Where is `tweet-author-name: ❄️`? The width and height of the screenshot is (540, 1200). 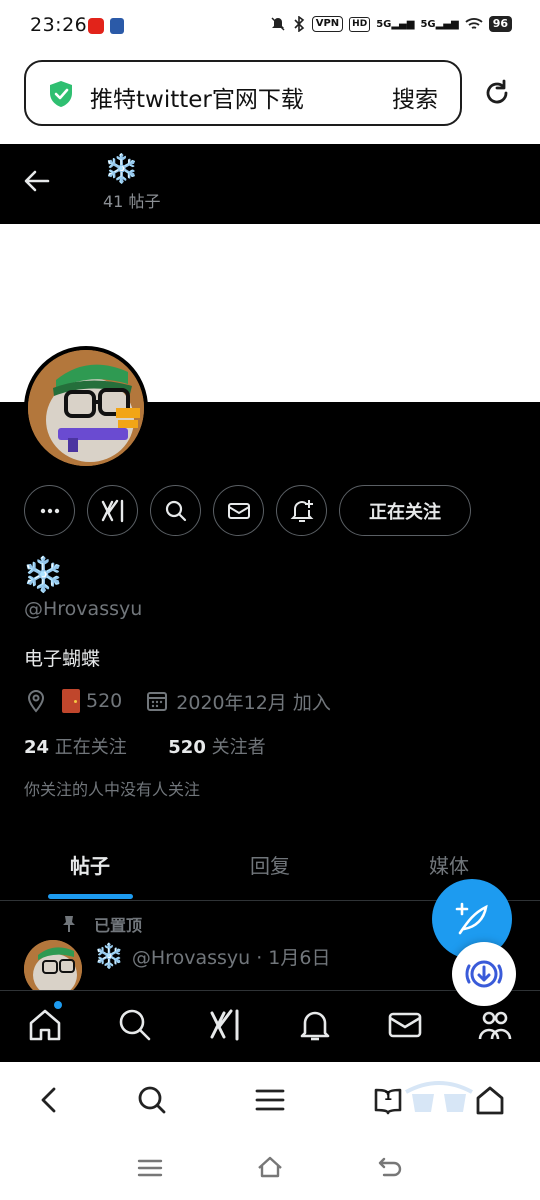
tweet-author-name: ❄️ is located at coordinates (109, 956).